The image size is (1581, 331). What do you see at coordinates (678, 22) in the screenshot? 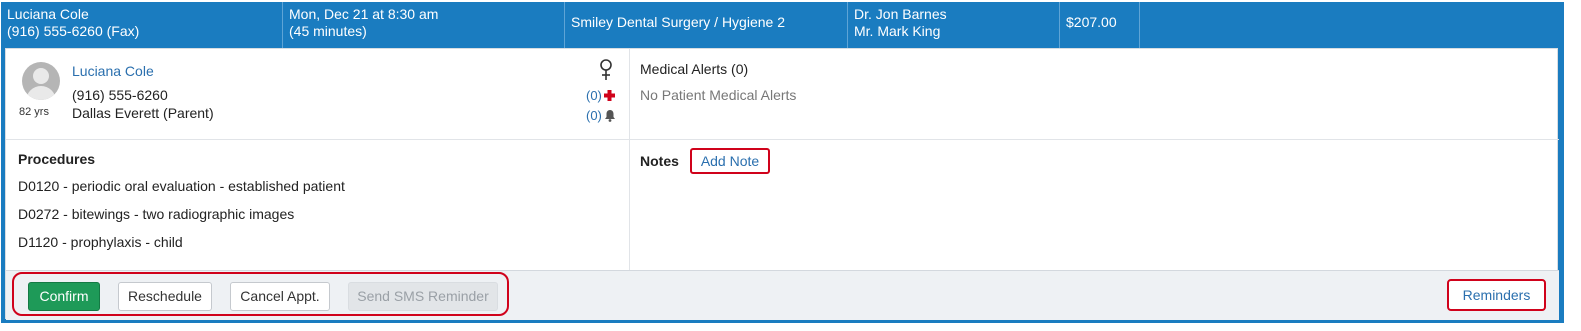
I see `header-location: Smiley Dental Surgery / Hygiene 2` at bounding box center [678, 22].